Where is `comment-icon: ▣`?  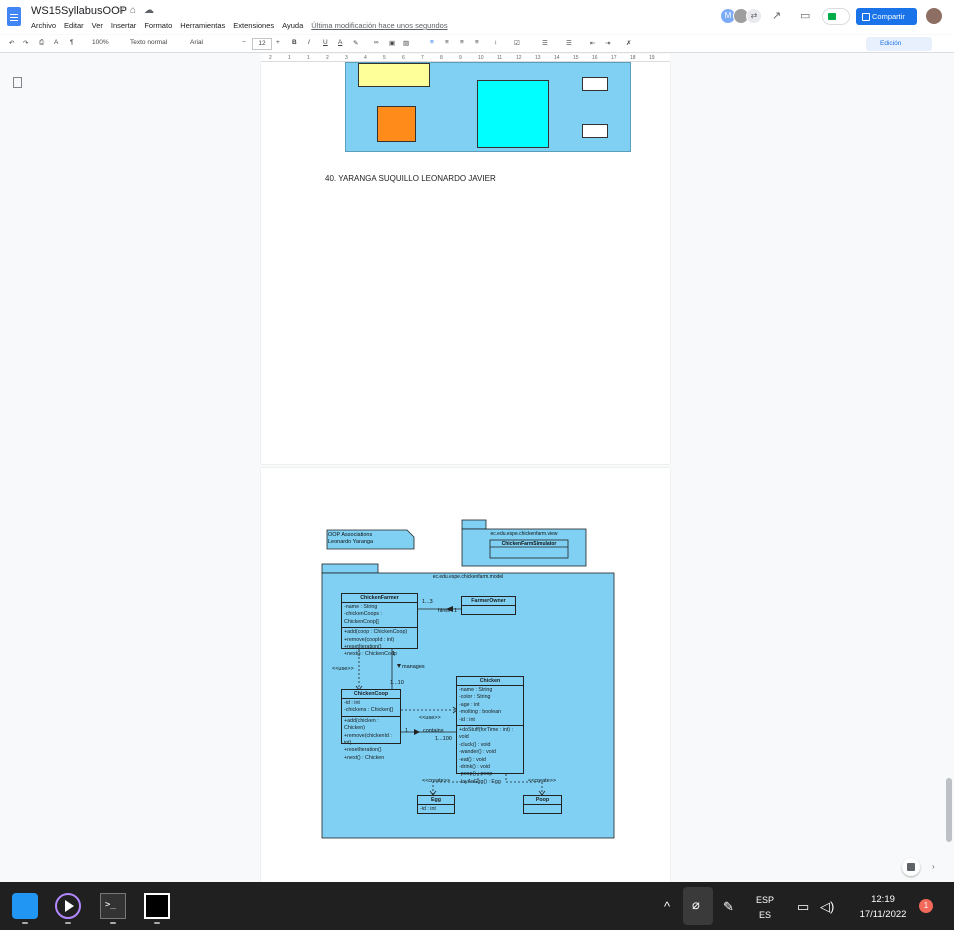 comment-icon: ▣ is located at coordinates (392, 43).